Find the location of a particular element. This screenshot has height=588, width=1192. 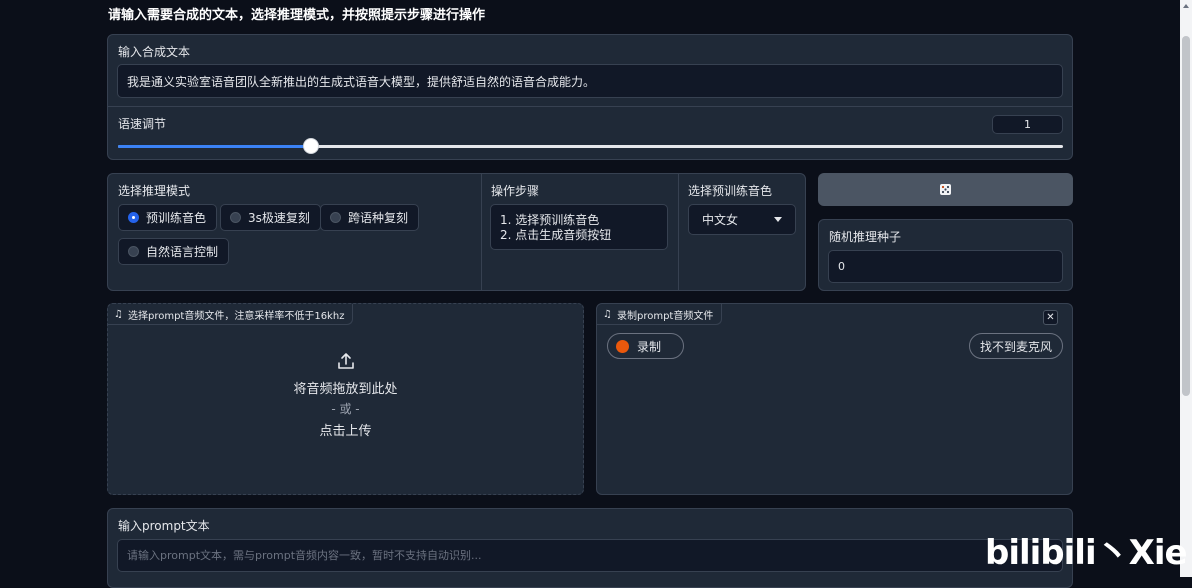

seed-panel: 随机推理种子 0 is located at coordinates (945, 255).